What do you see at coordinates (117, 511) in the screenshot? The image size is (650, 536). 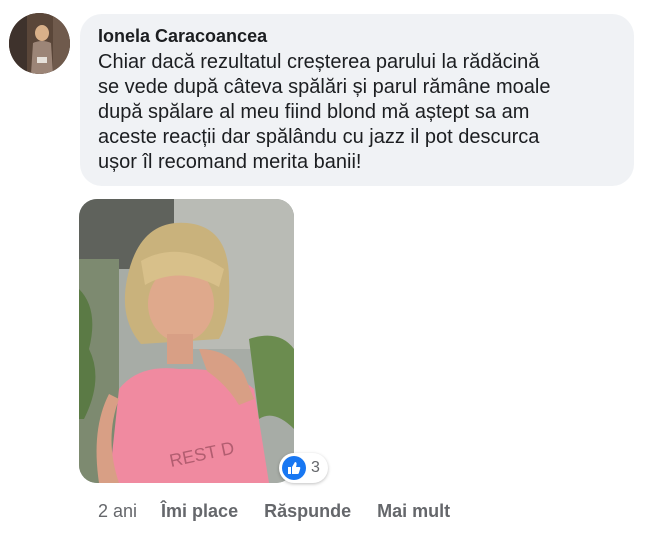 I see `comment-timestamp: 2 ani` at bounding box center [117, 511].